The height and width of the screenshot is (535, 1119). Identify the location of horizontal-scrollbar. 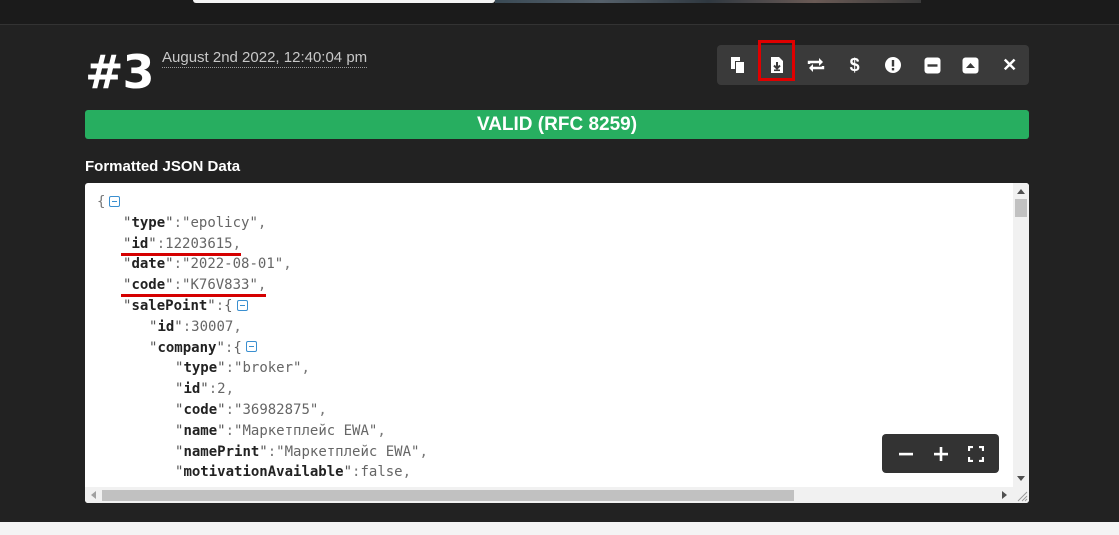
(549, 495).